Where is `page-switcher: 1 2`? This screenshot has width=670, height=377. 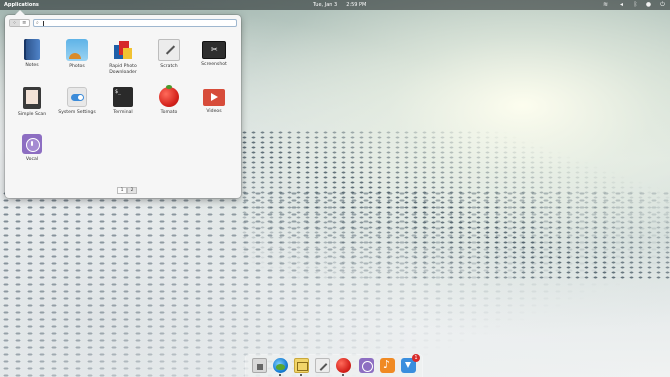 page-switcher: 1 2 is located at coordinates (127, 190).